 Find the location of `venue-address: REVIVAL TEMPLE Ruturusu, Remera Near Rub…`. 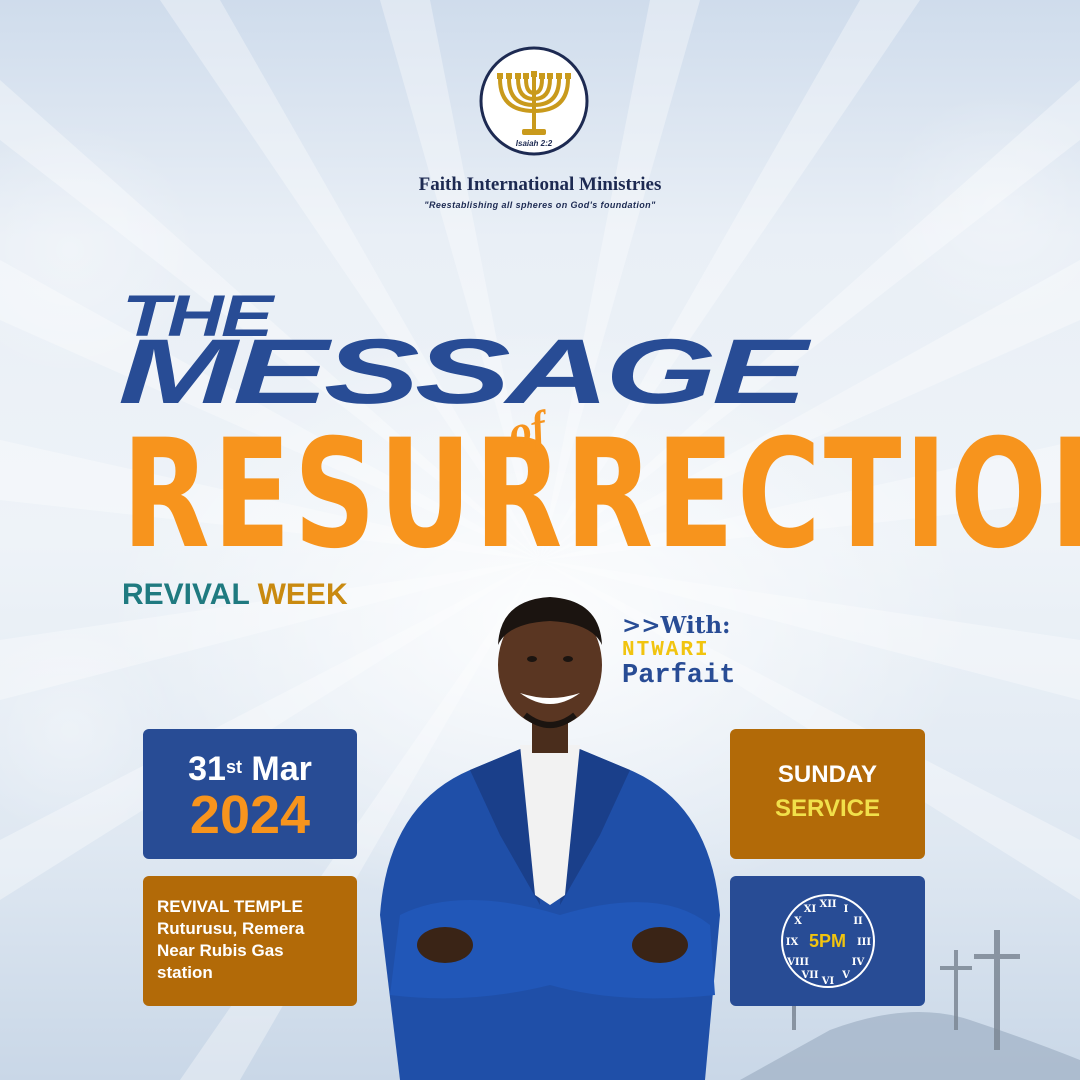

venue-address: REVIVAL TEMPLE Ruturusu, Remera Near Rub… is located at coordinates (255, 940).